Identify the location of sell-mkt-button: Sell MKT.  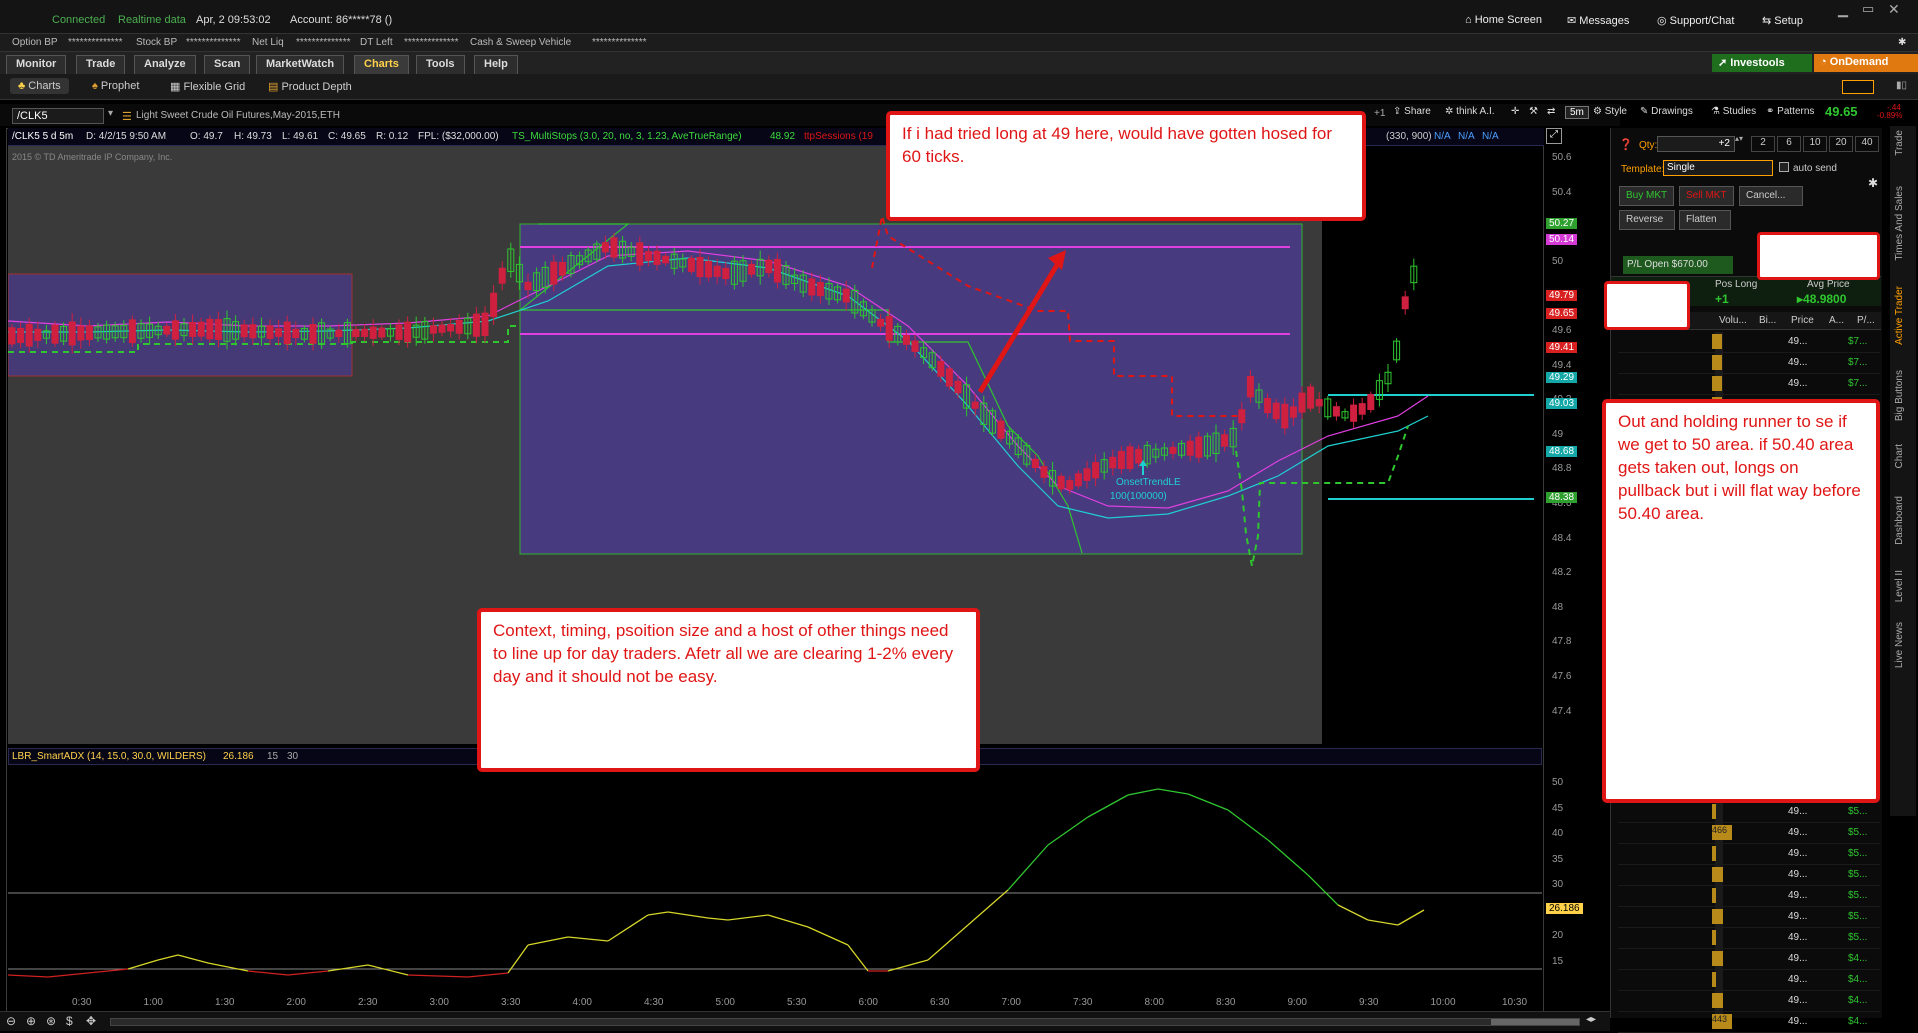
(1706, 196).